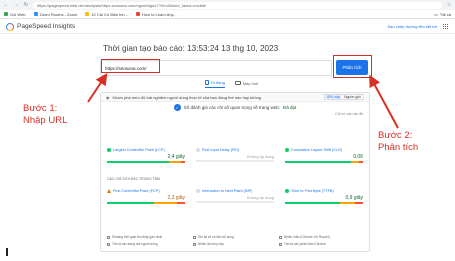  Describe the element at coordinates (412, 26) in the screenshot. I see `copy-link-button: Sao chép đường liên kết tới` at that location.